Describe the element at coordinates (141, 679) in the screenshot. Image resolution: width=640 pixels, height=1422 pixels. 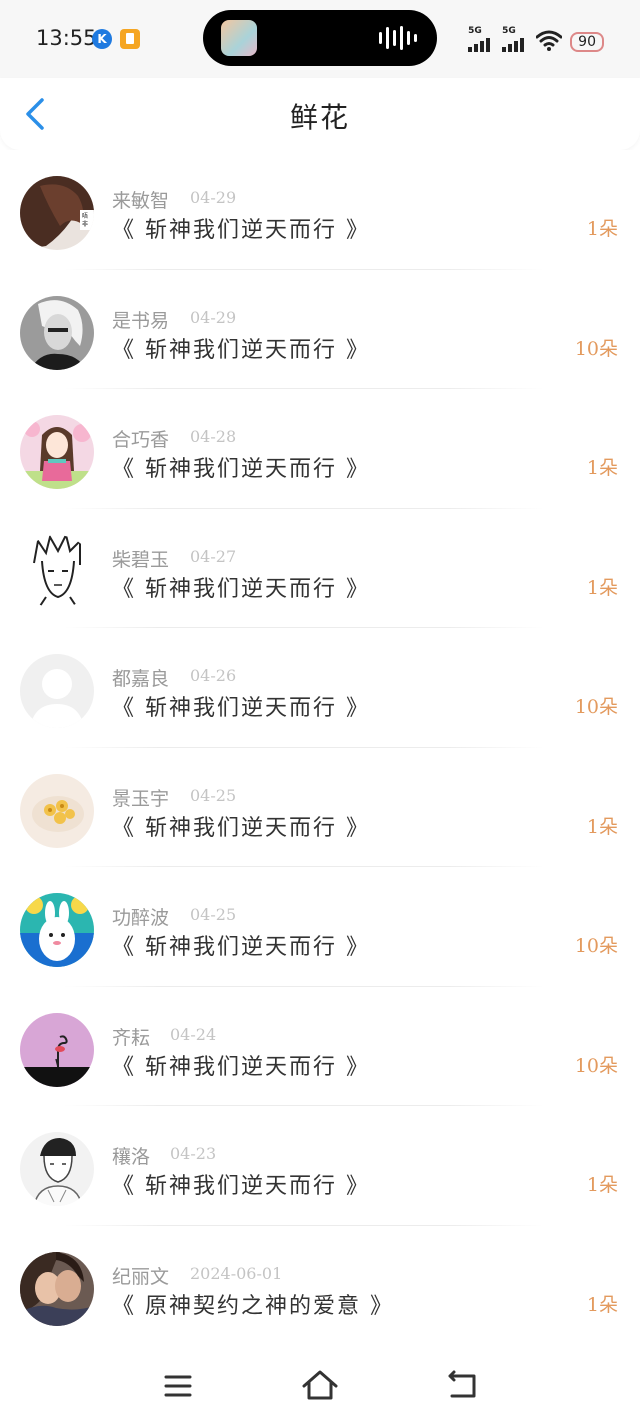
I see `user-name: 都嘉良` at that location.